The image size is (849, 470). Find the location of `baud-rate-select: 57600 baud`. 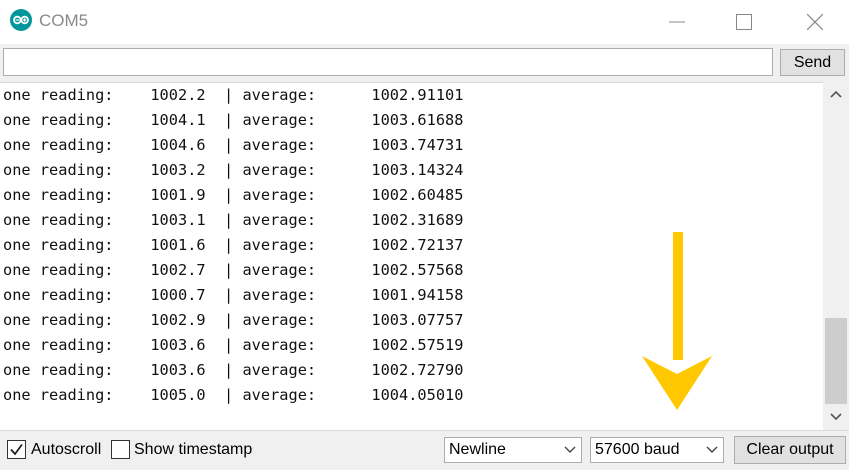

baud-rate-select: 57600 baud is located at coordinates (657, 450).